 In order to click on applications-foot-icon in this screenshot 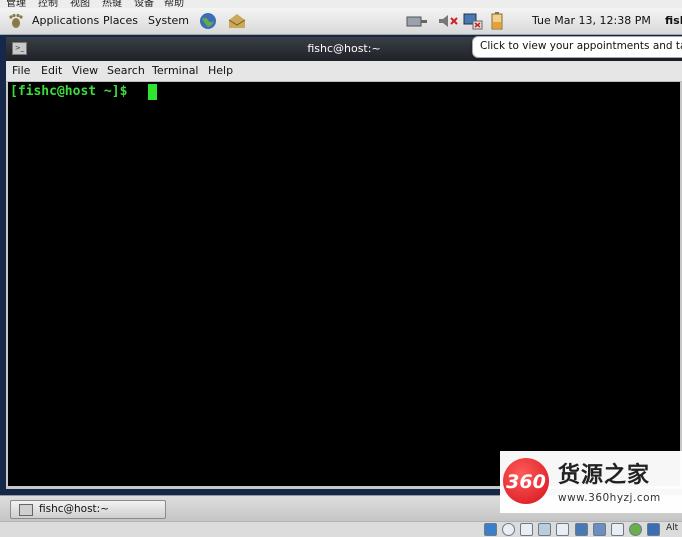, I will do `click(16, 21)`.